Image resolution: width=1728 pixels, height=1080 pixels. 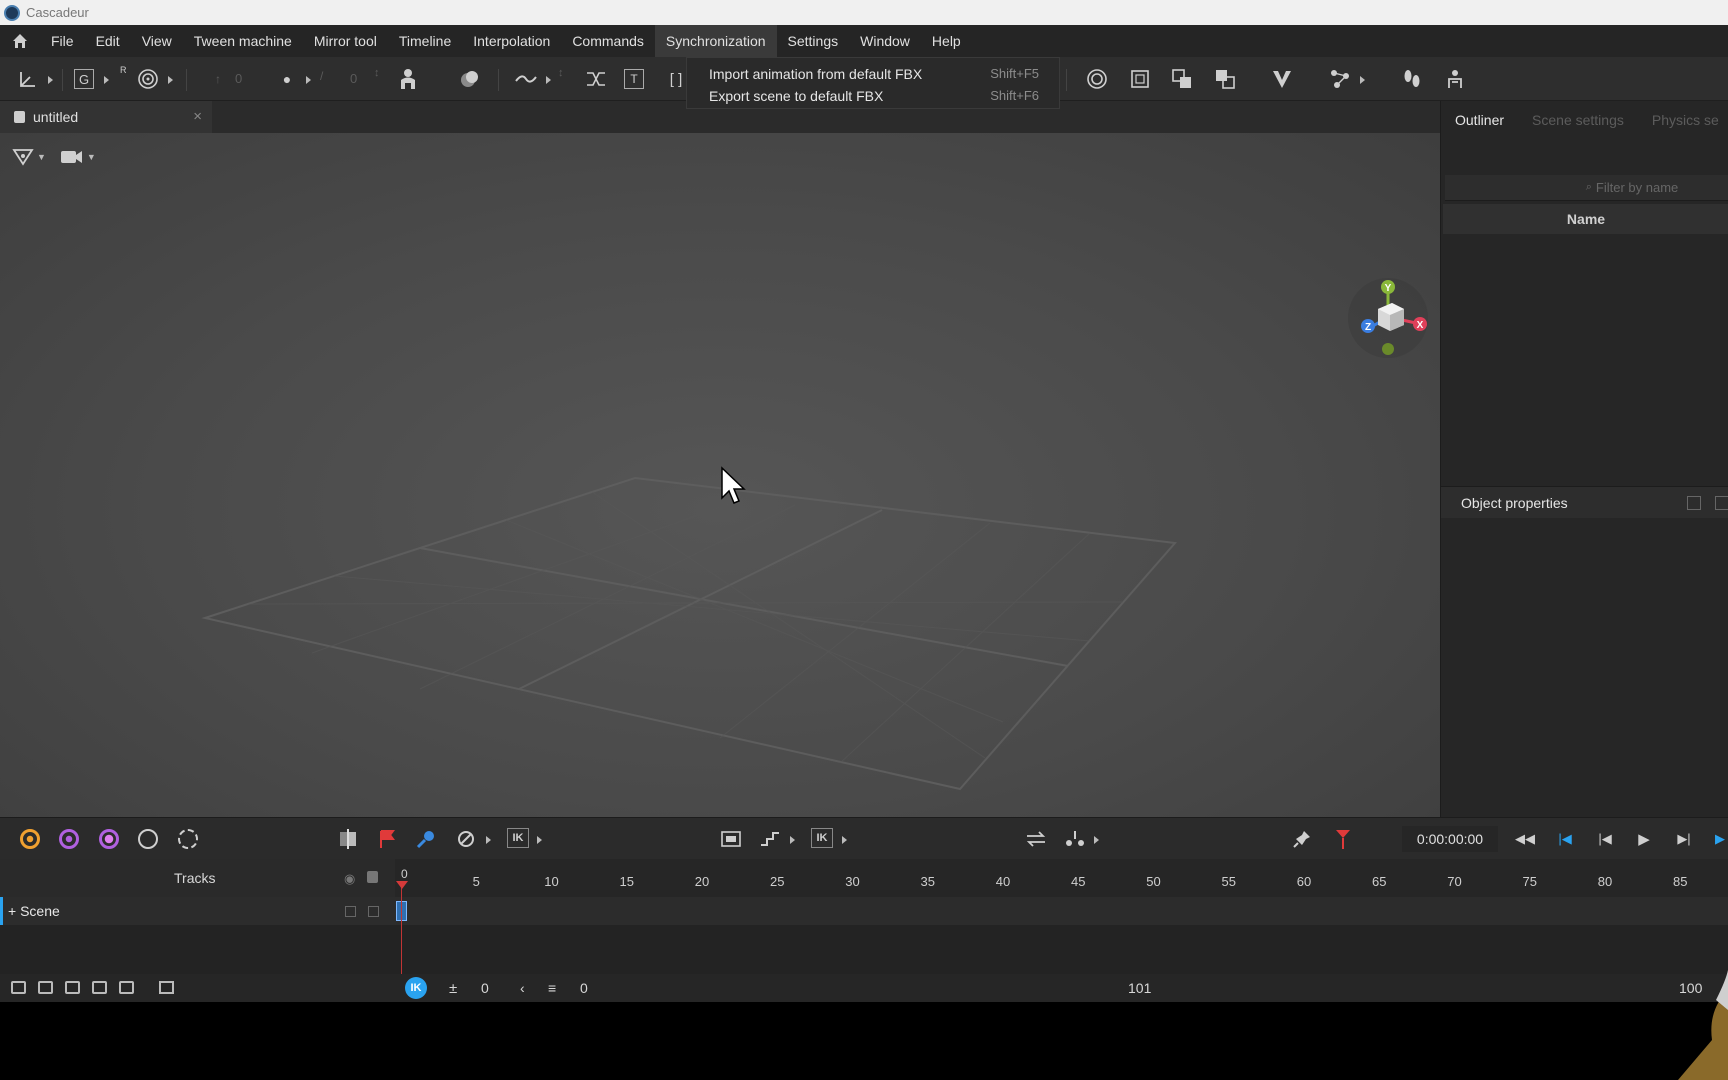 What do you see at coordinates (1585, 219) in the screenshot?
I see `name-column-header: Name` at bounding box center [1585, 219].